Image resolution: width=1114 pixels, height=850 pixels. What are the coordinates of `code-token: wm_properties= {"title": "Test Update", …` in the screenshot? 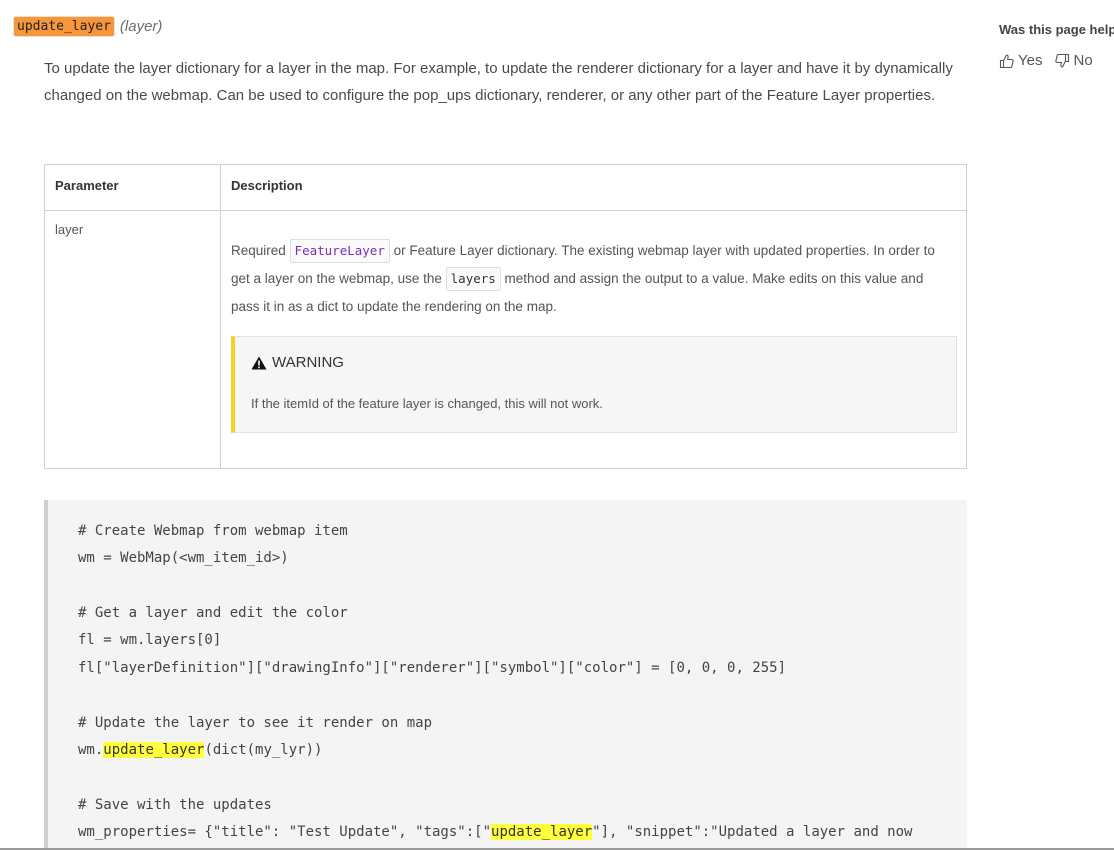 It's located at (285, 832).